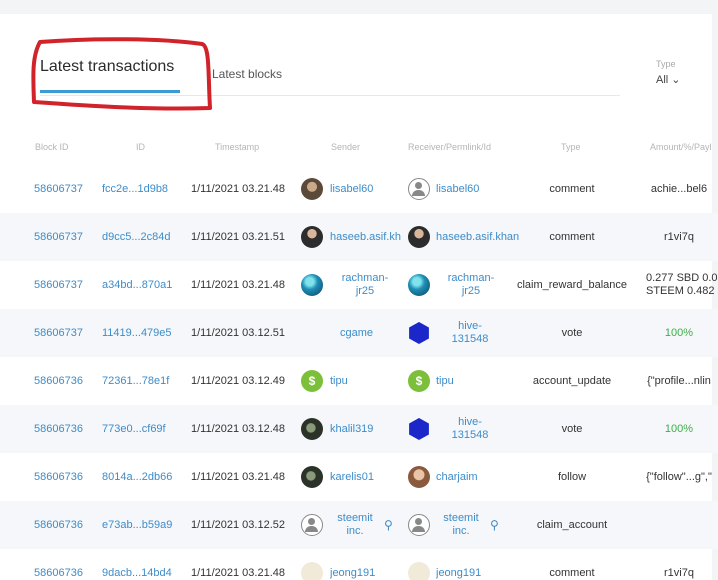 The height and width of the screenshot is (580, 718). I want to click on sender-link: jeong191, so click(369, 564).